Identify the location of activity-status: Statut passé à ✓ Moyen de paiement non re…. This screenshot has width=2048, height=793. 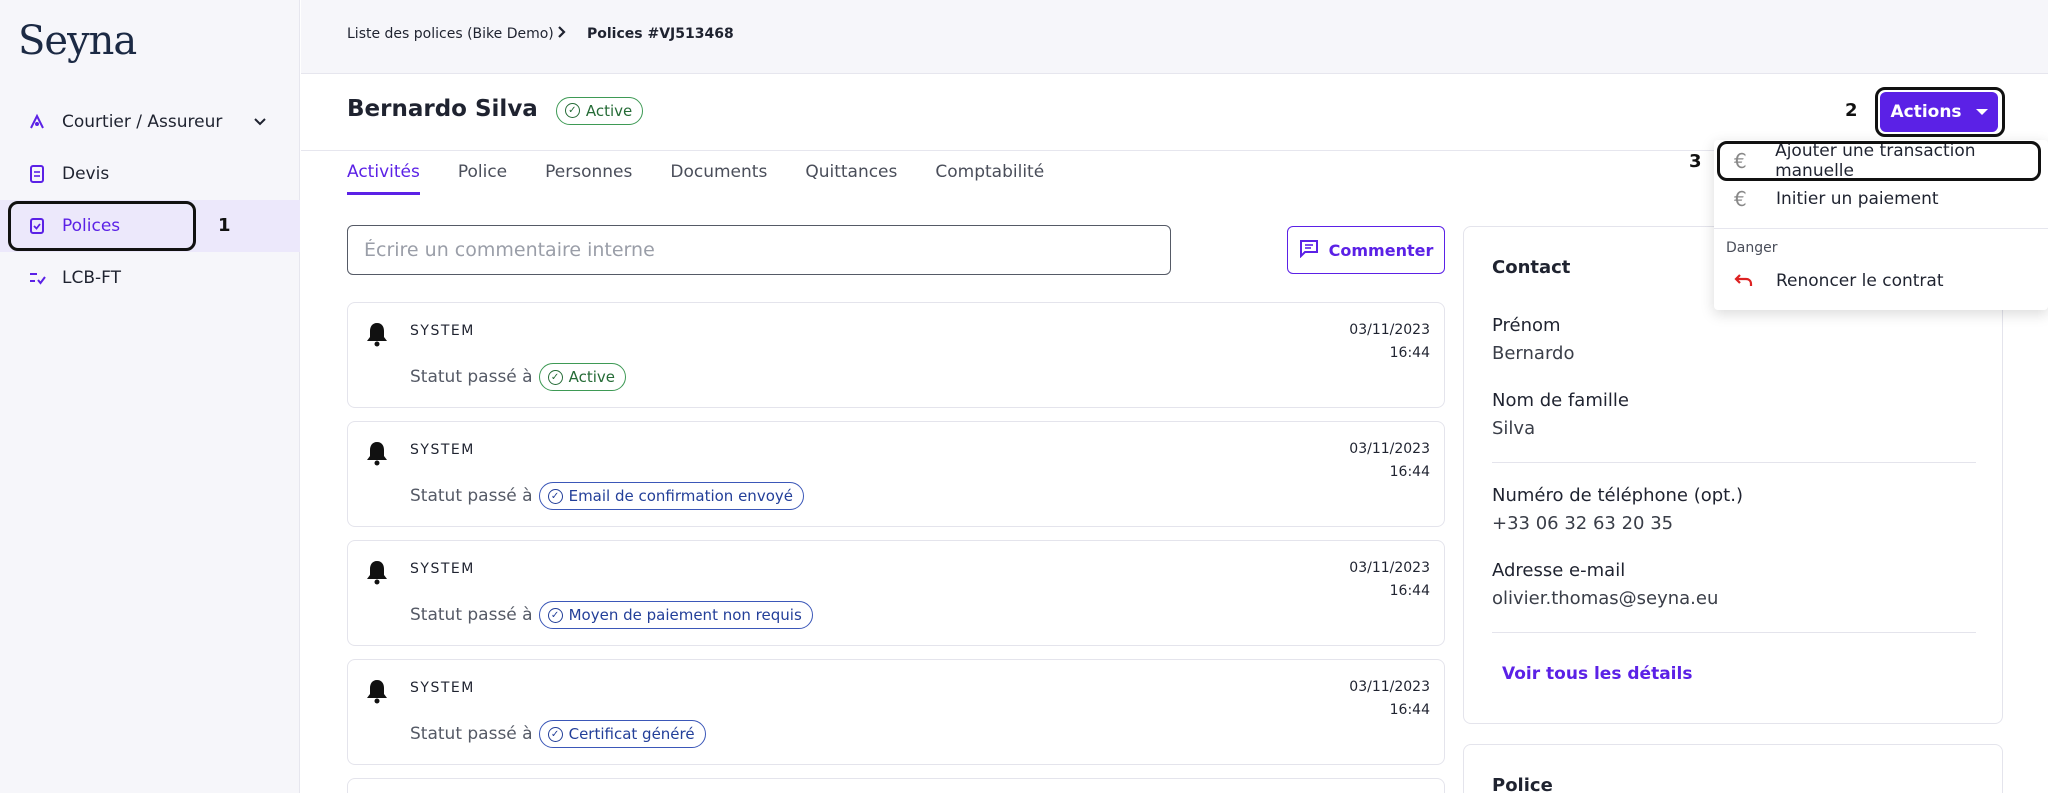
(611, 615).